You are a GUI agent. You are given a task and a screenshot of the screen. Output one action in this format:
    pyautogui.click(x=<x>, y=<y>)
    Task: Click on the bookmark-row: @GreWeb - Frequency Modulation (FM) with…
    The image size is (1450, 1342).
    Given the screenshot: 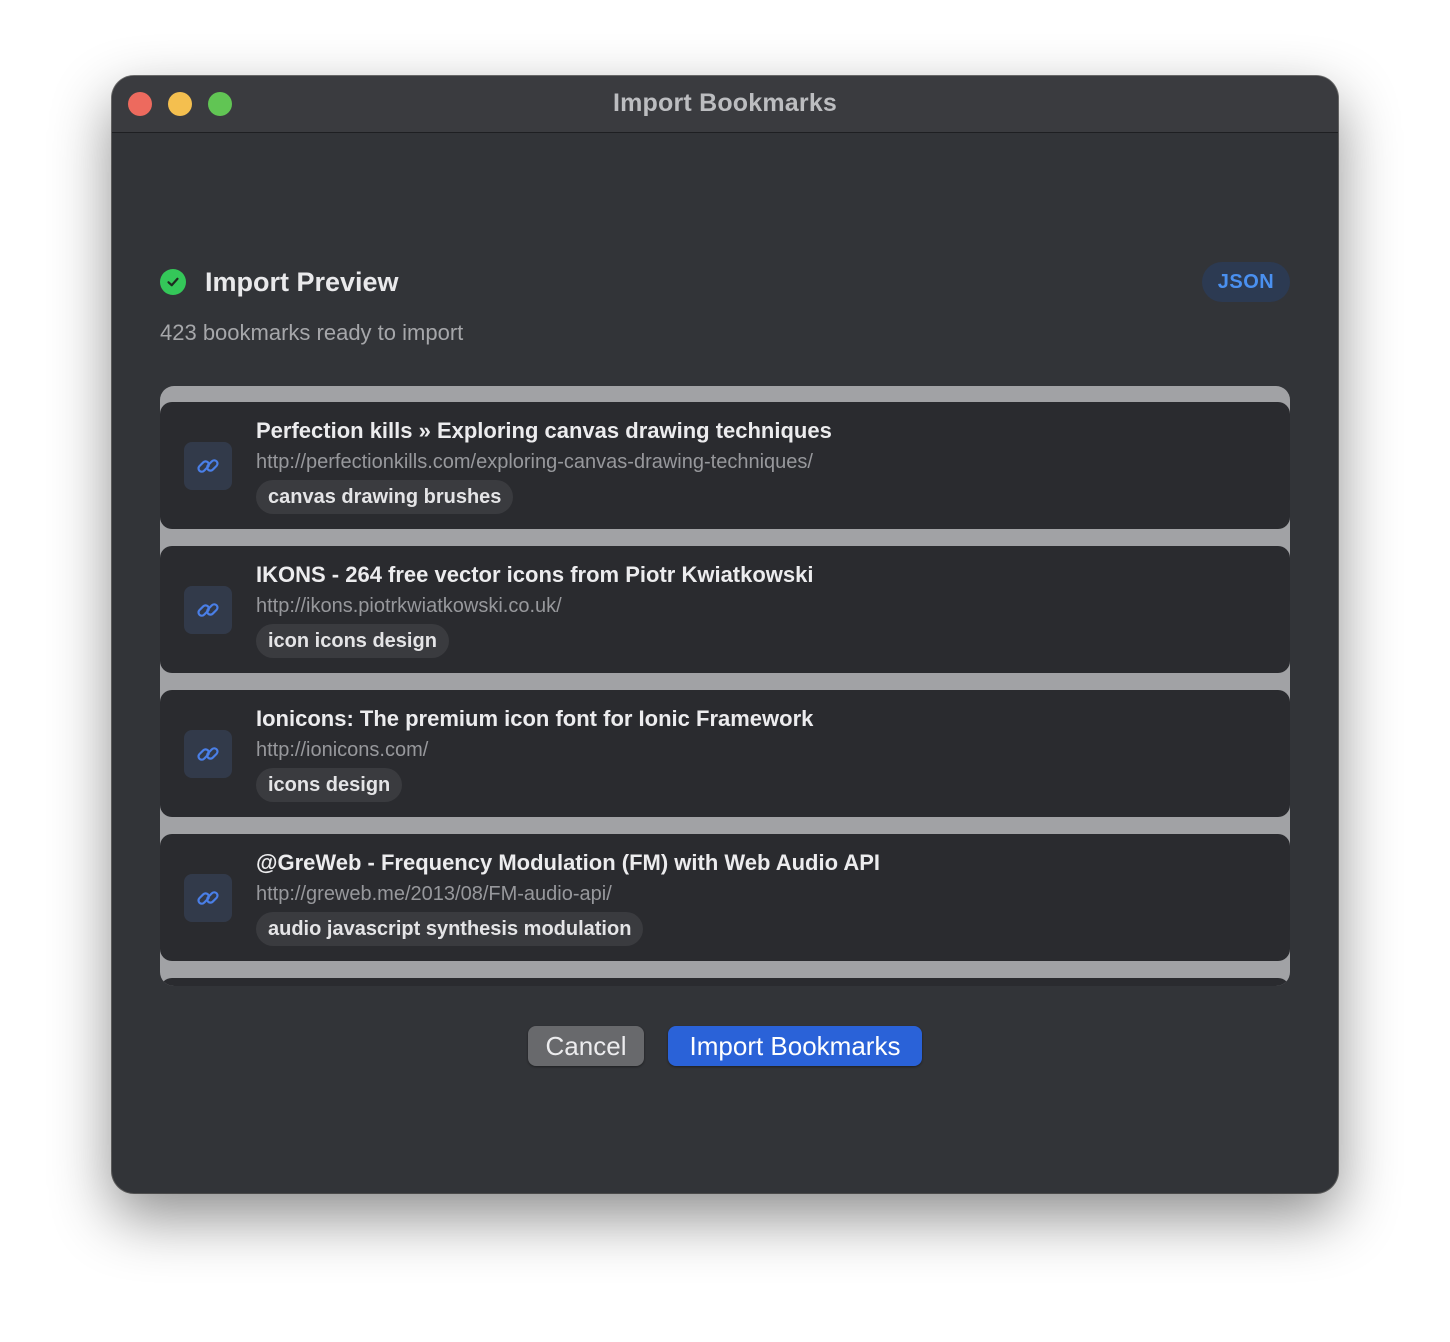 What is the action you would take?
    pyautogui.click(x=725, y=897)
    